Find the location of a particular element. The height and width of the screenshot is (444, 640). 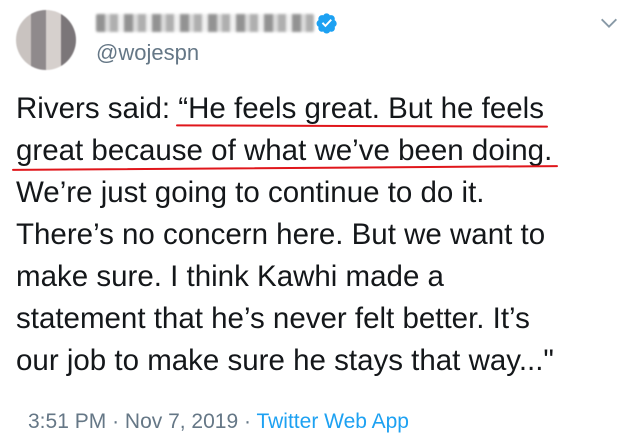

underlined-text-segment: great because of what we’ve been doing. is located at coordinates (285, 152).